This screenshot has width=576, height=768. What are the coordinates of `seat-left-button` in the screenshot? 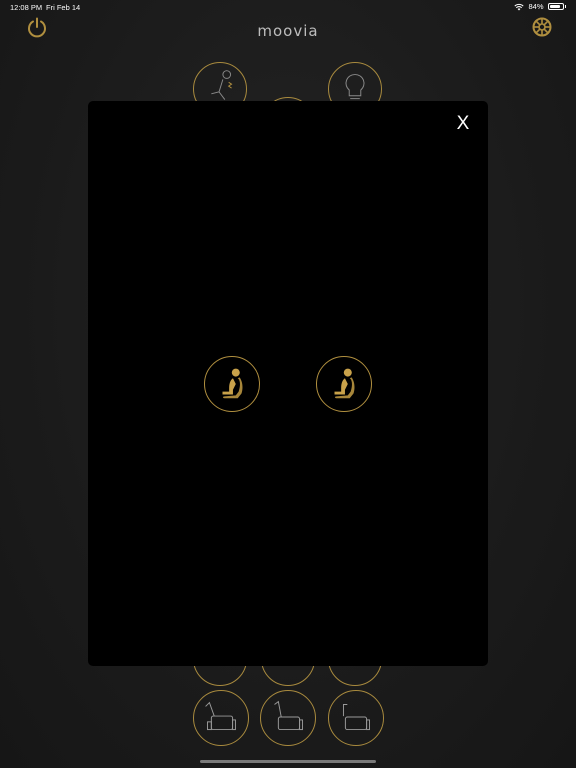 It's located at (232, 384).